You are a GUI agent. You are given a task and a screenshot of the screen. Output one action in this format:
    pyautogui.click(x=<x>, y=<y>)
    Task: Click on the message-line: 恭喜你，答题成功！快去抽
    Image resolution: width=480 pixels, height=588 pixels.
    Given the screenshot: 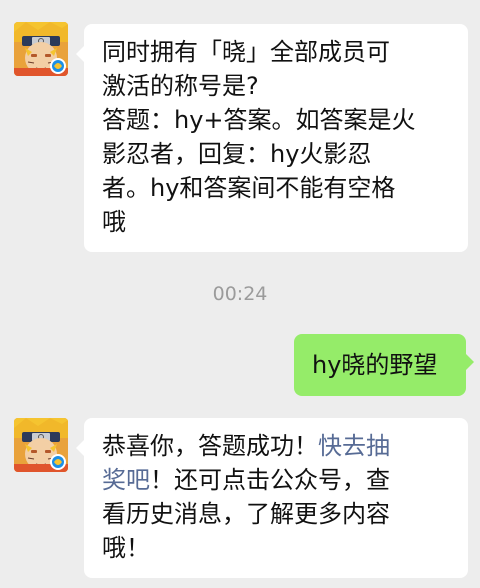 What is the action you would take?
    pyautogui.click(x=276, y=446)
    